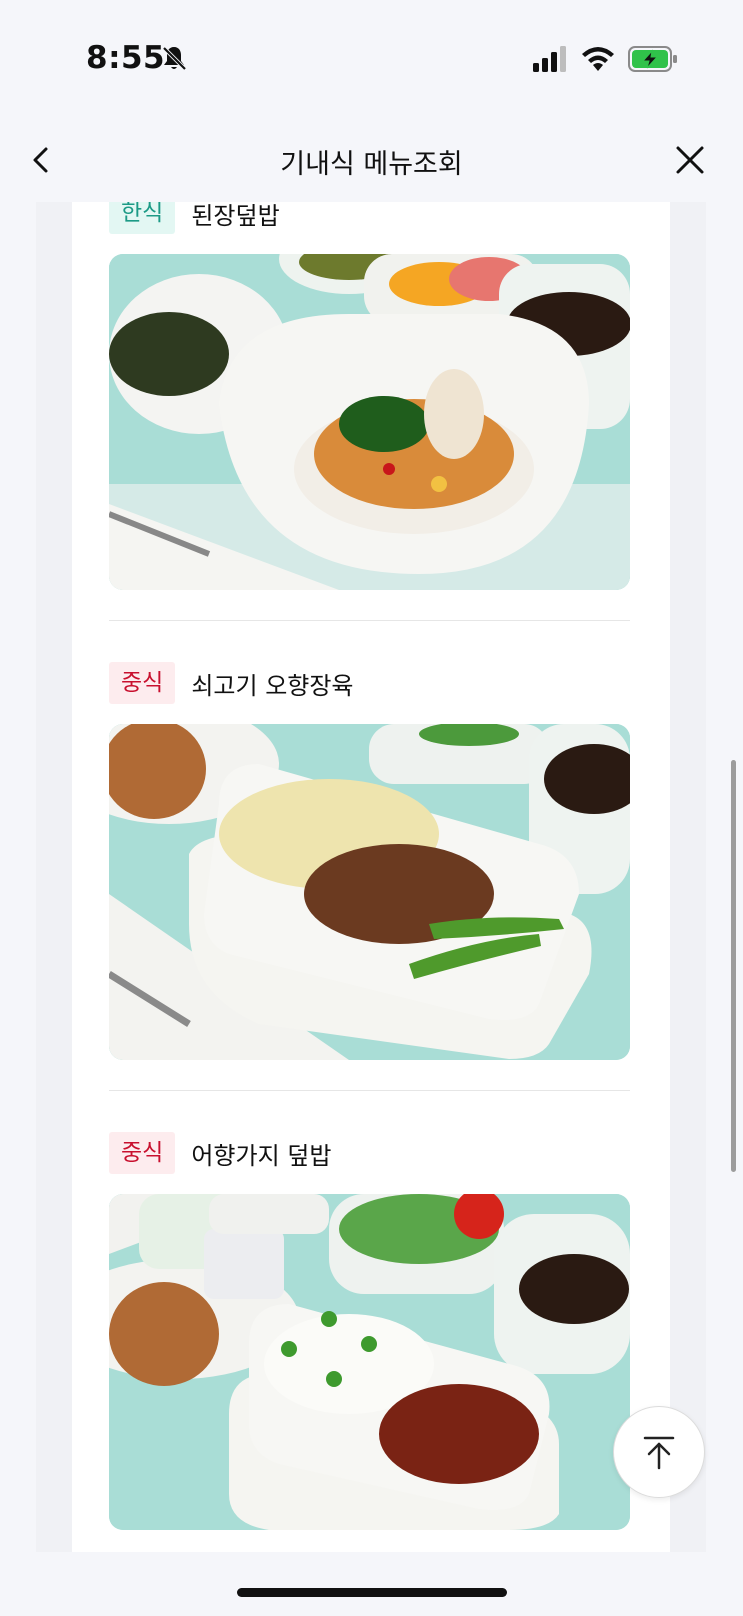  What do you see at coordinates (126, 58) in the screenshot?
I see `status-time: 8:55` at bounding box center [126, 58].